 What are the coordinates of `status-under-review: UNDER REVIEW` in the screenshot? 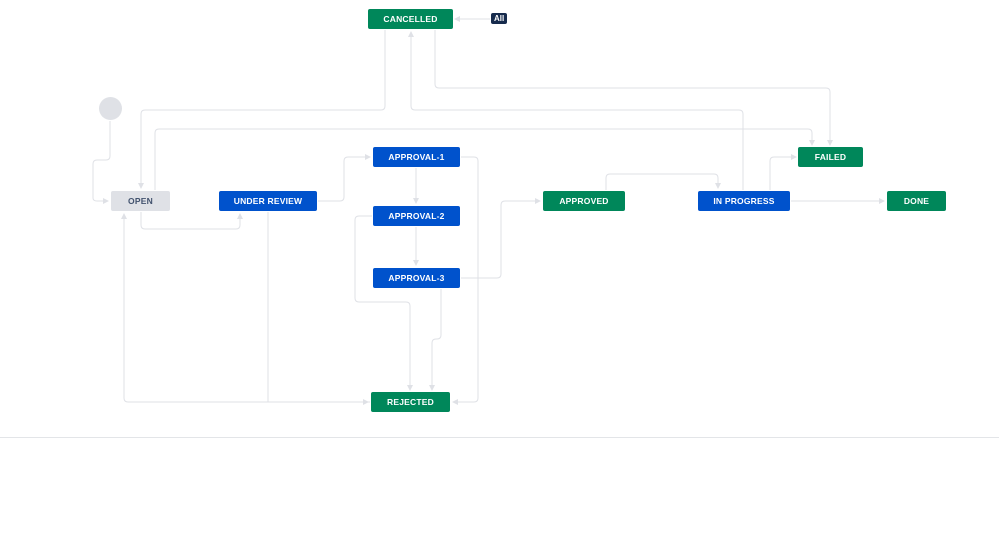 It's located at (268, 201).